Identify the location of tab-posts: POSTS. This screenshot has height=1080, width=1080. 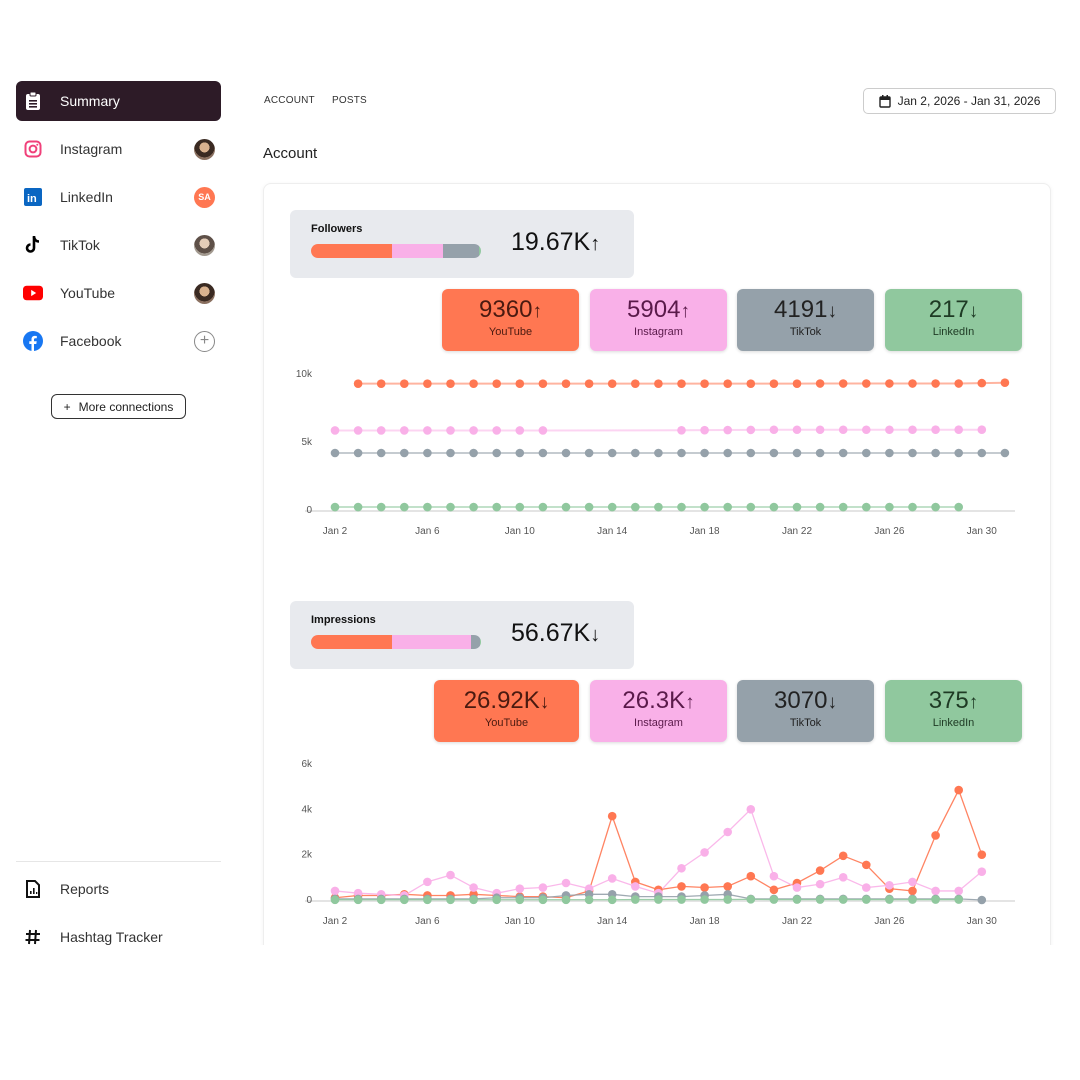
(349, 100).